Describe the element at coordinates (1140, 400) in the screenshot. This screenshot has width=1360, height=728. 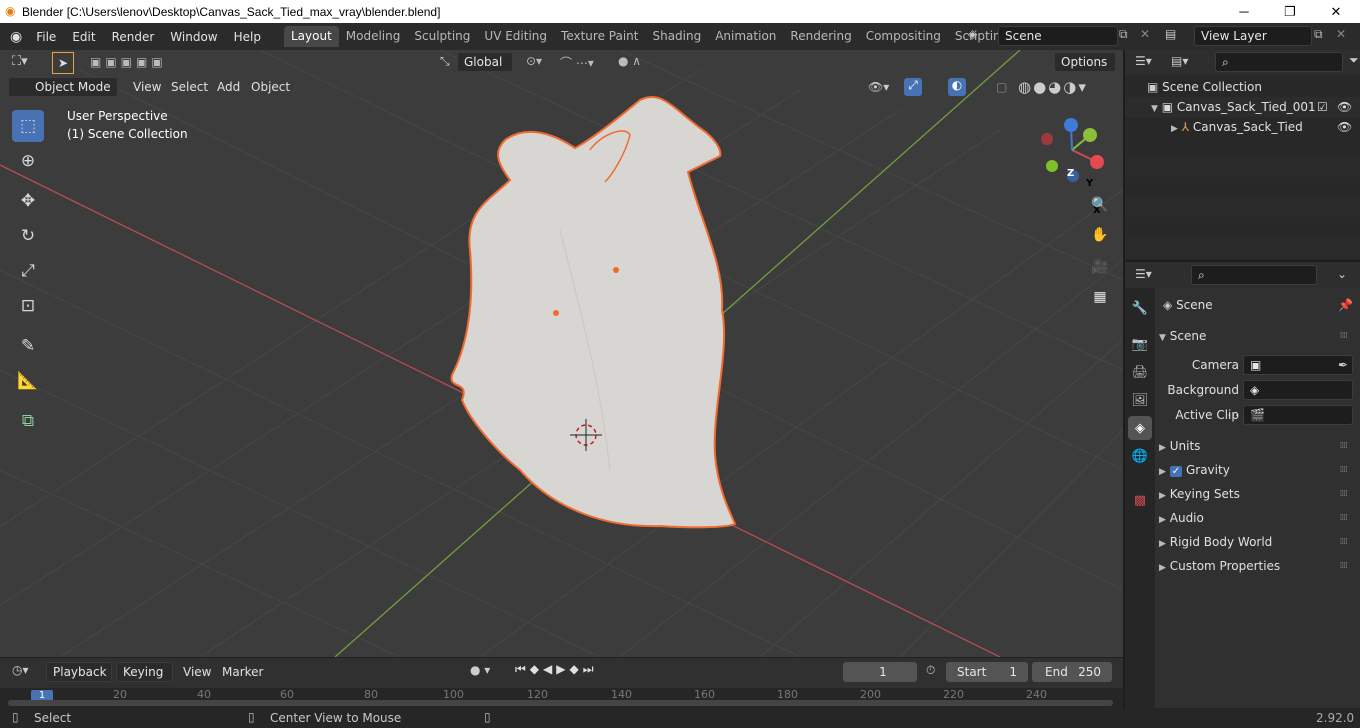
I see `view-layer-tab-icon: 🖼` at that location.